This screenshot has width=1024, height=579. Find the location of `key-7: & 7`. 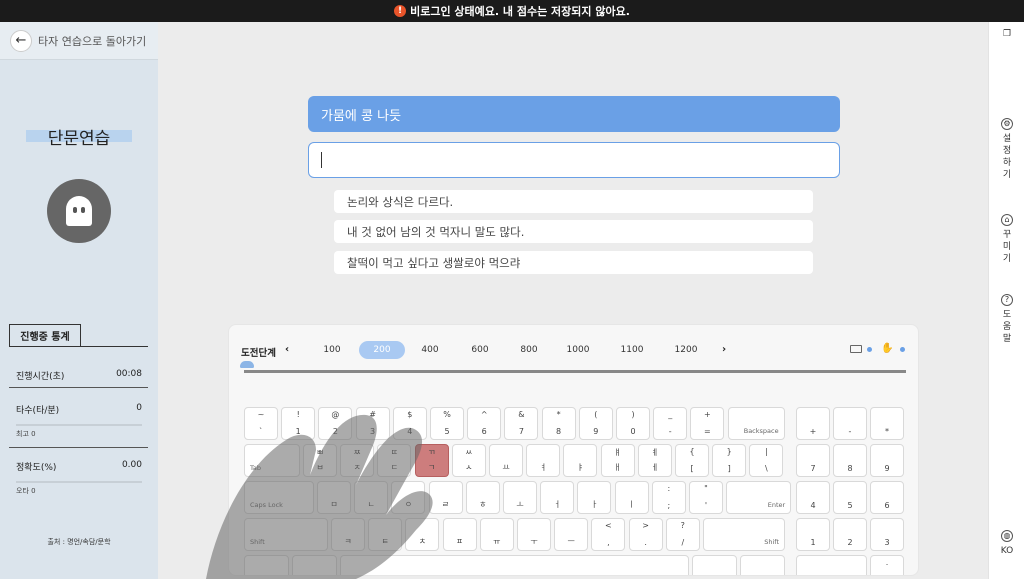

key-7: & 7 is located at coordinates (521, 423).